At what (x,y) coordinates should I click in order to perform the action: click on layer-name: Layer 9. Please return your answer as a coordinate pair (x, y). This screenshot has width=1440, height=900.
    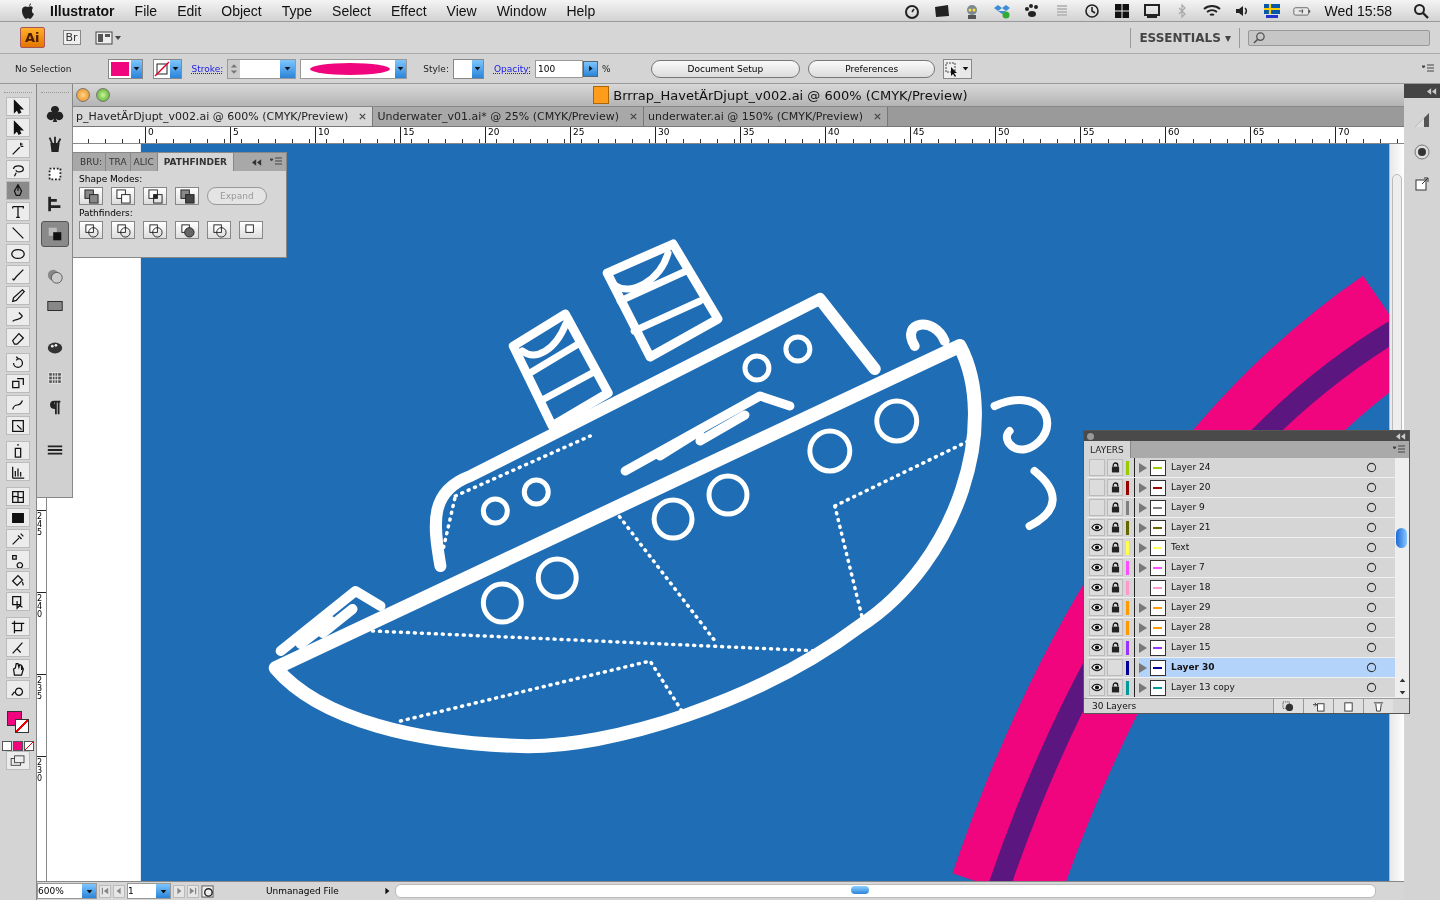
    Looking at the image, I should click on (1188, 507).